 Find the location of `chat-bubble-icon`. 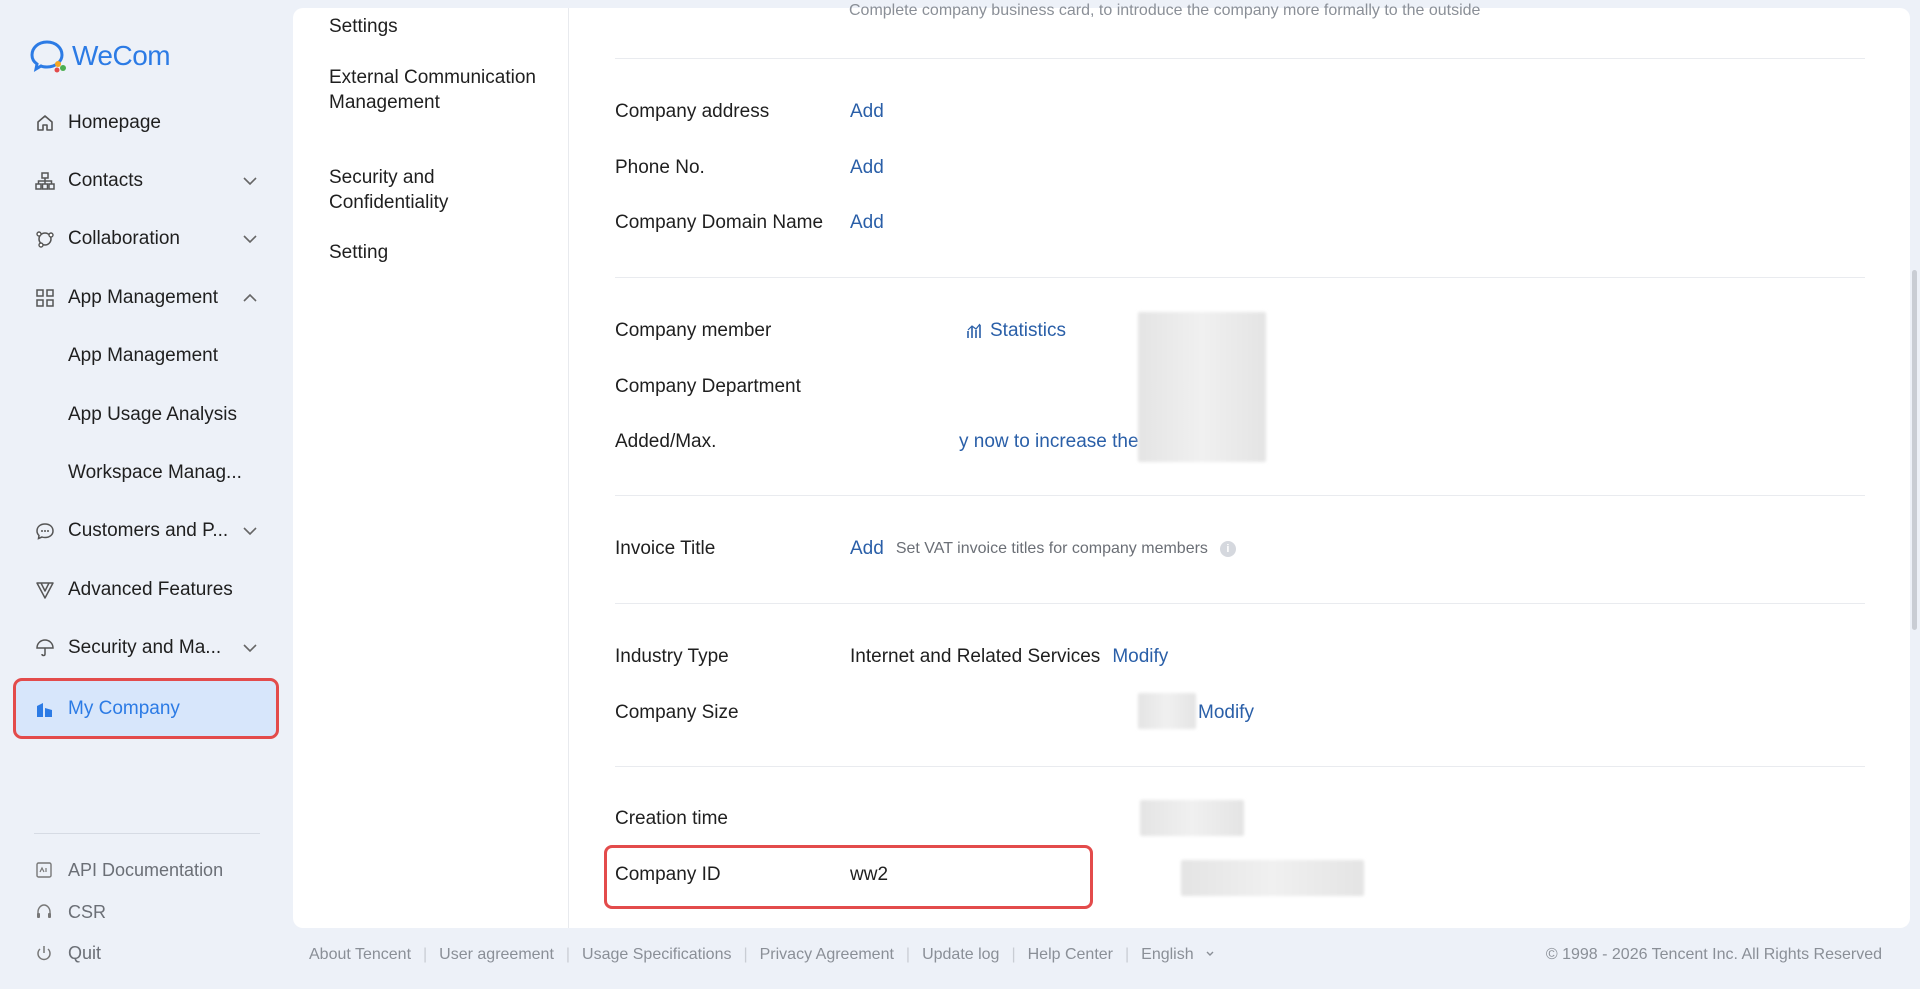

chat-bubble-icon is located at coordinates (45, 531).